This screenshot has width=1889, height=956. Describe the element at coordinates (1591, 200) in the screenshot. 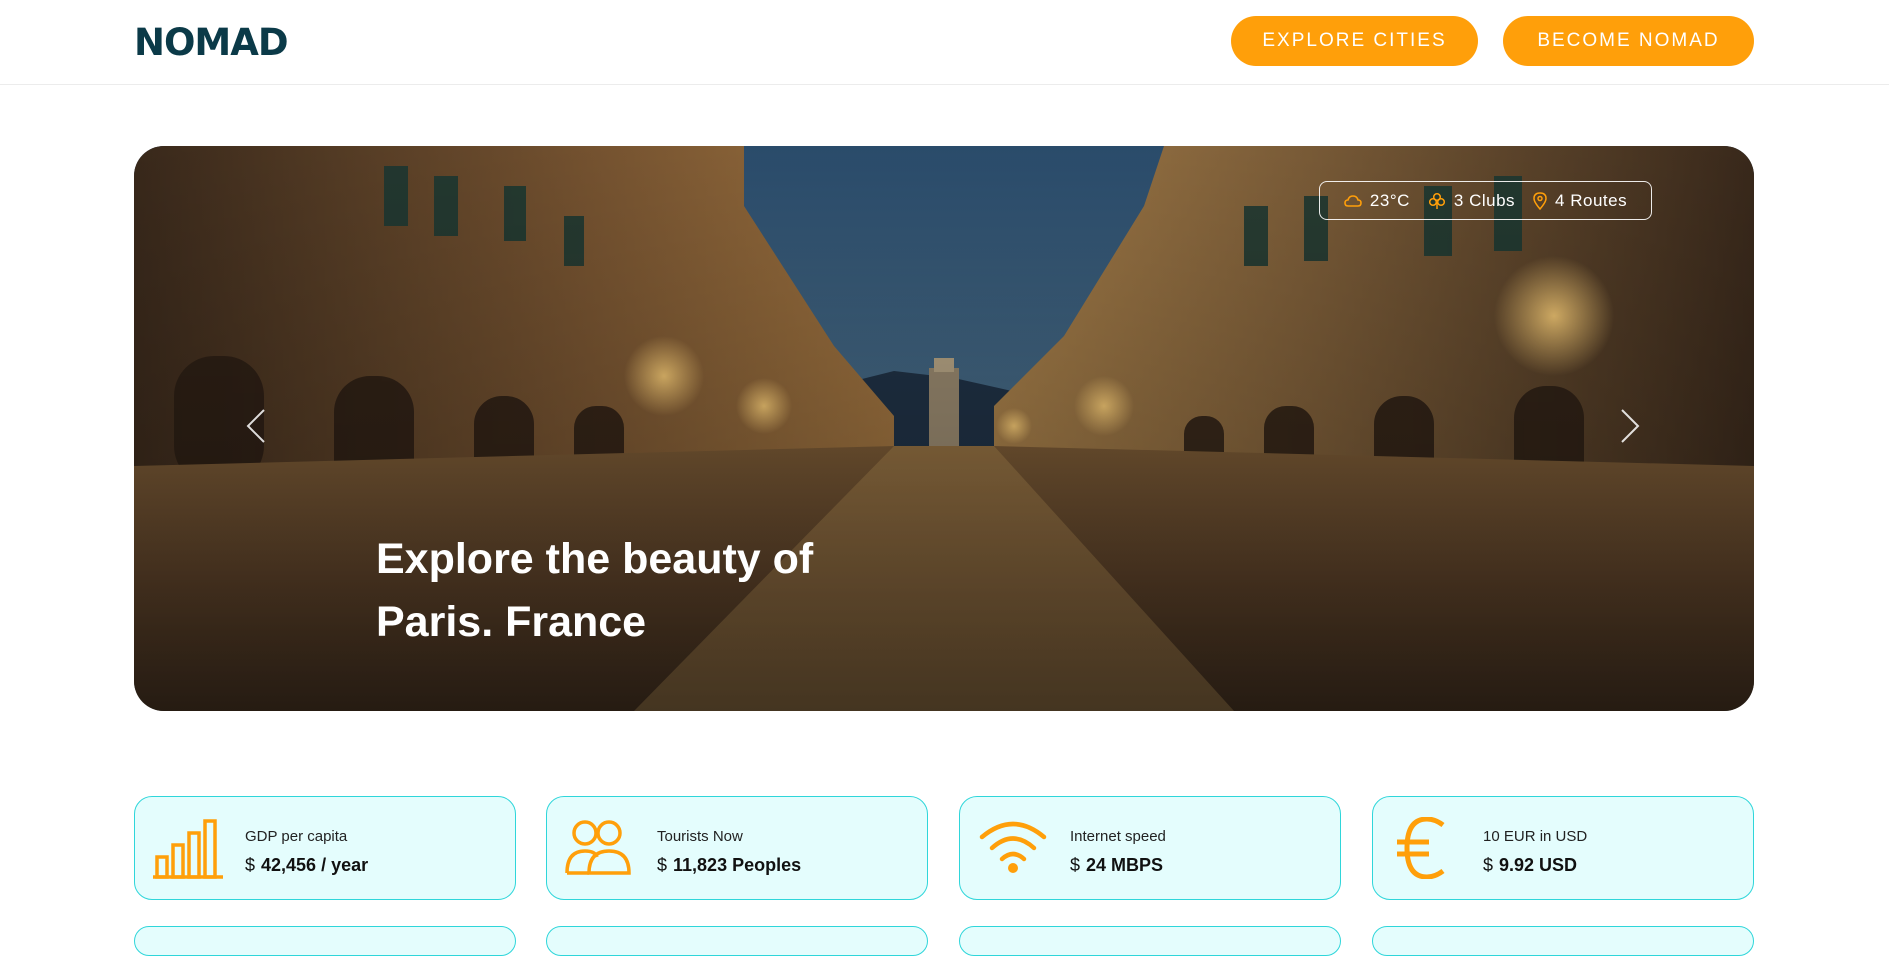

I see `routes-value: 4 Routes` at that location.